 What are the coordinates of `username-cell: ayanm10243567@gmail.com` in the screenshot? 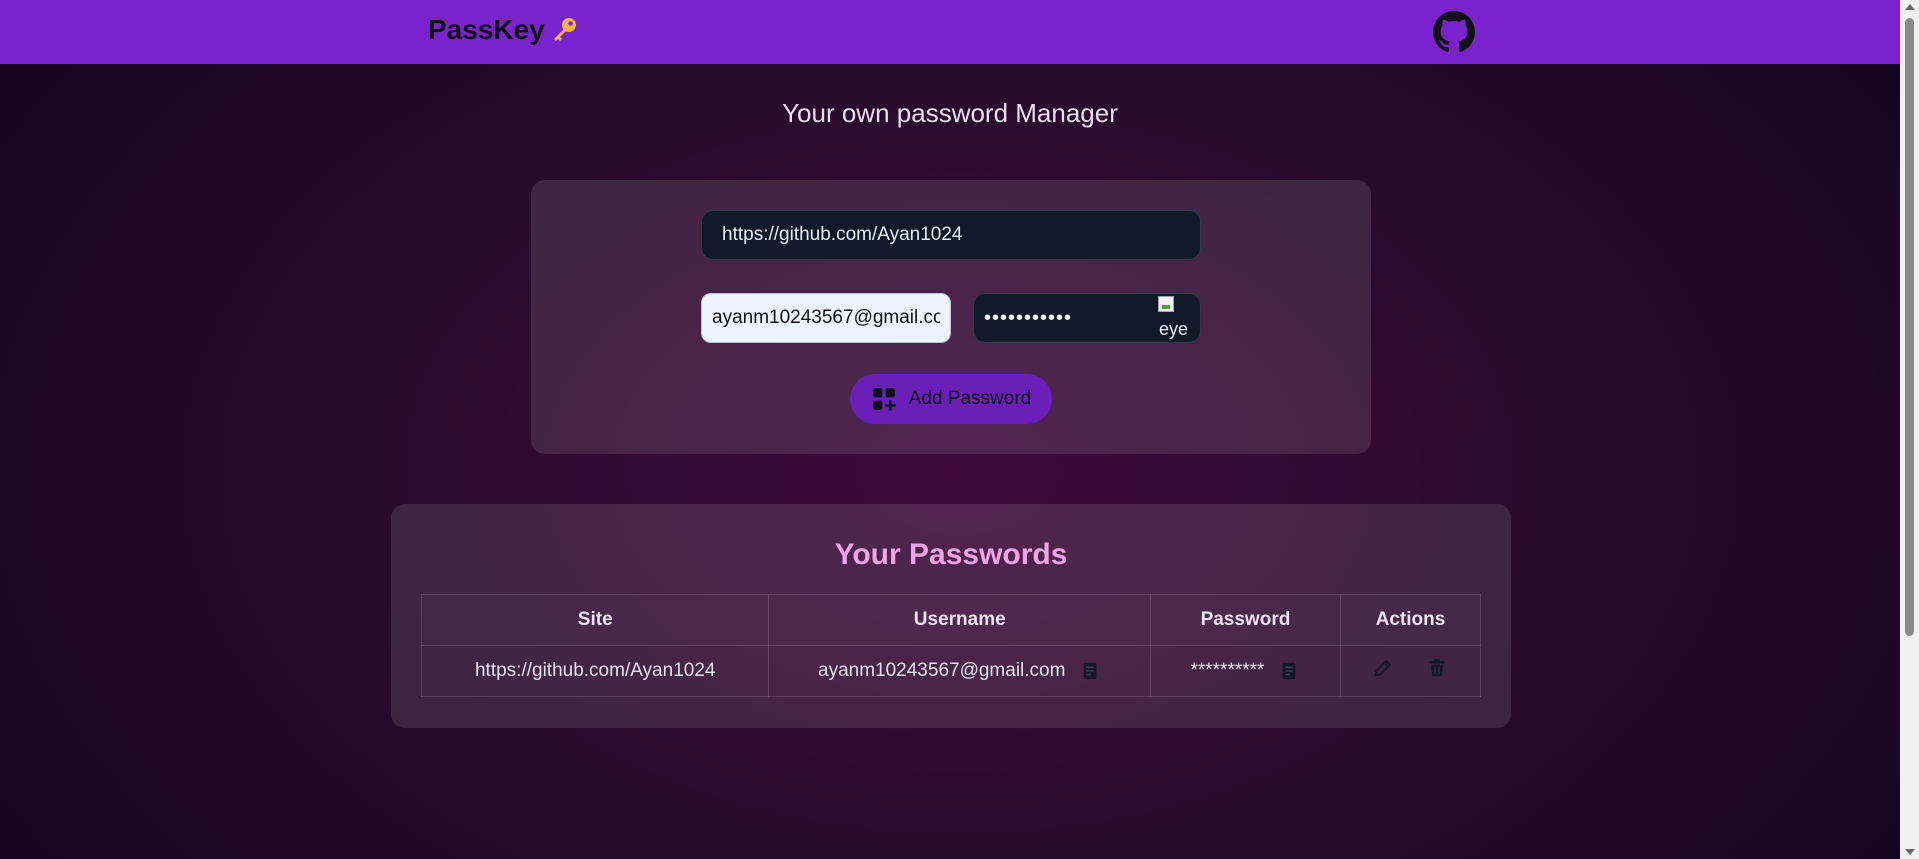 It's located at (960, 671).